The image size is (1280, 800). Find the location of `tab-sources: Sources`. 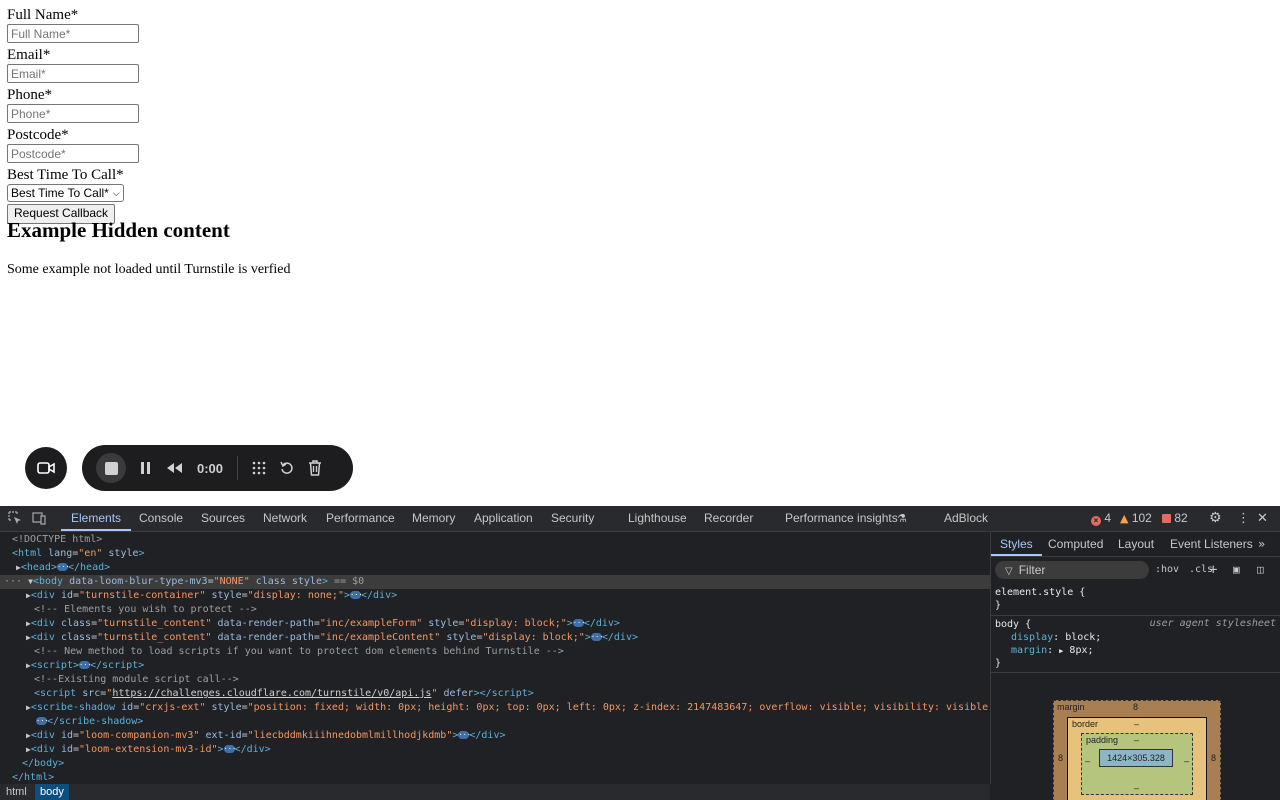

tab-sources: Sources is located at coordinates (223, 518).